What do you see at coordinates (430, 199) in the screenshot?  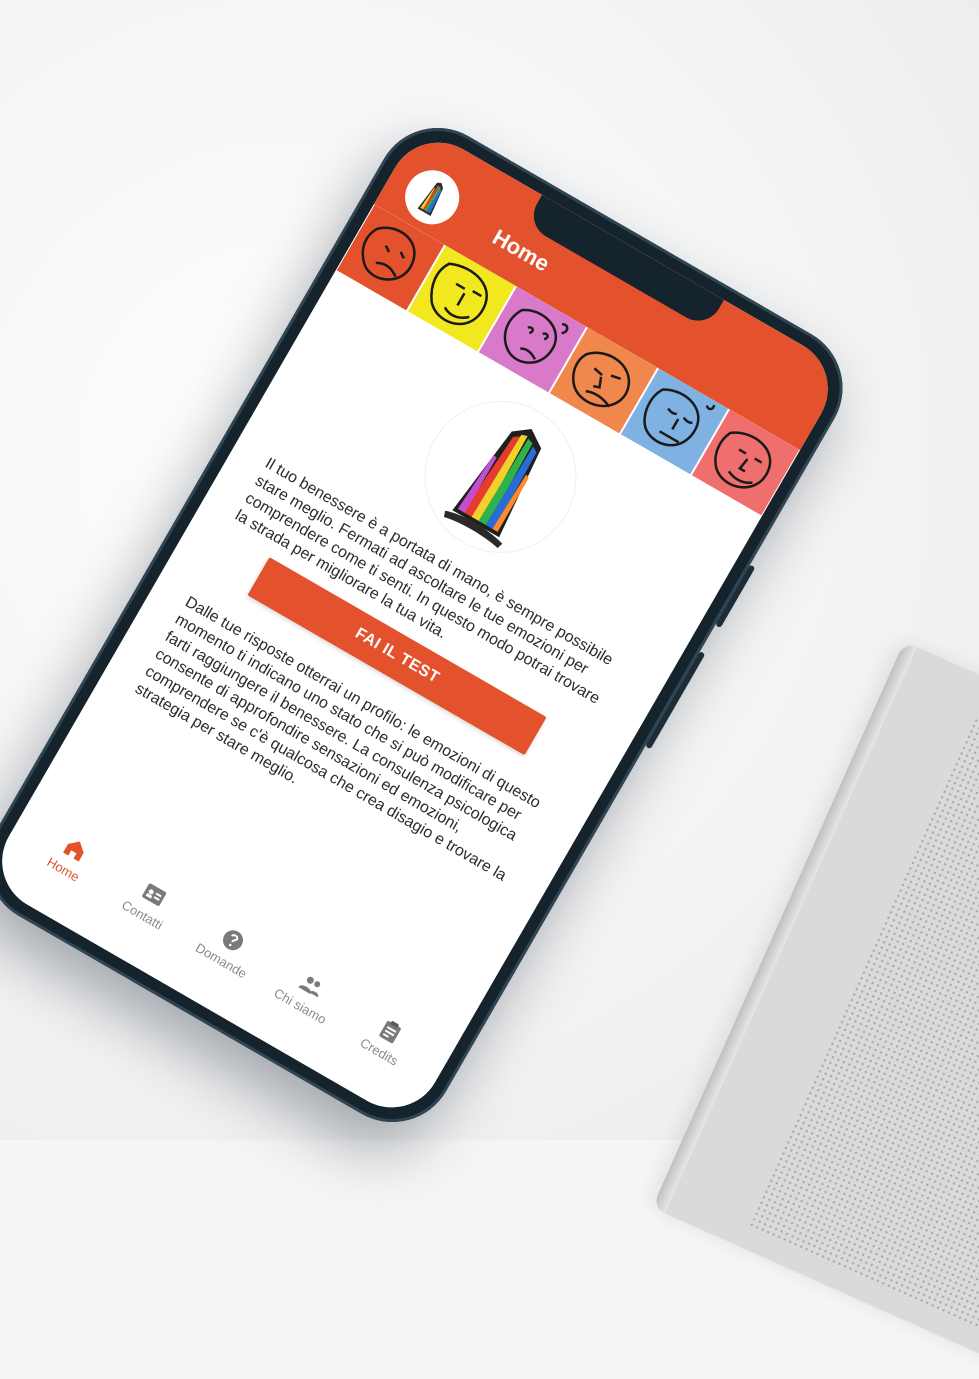 I see `rainbow-sculpture-icon` at bounding box center [430, 199].